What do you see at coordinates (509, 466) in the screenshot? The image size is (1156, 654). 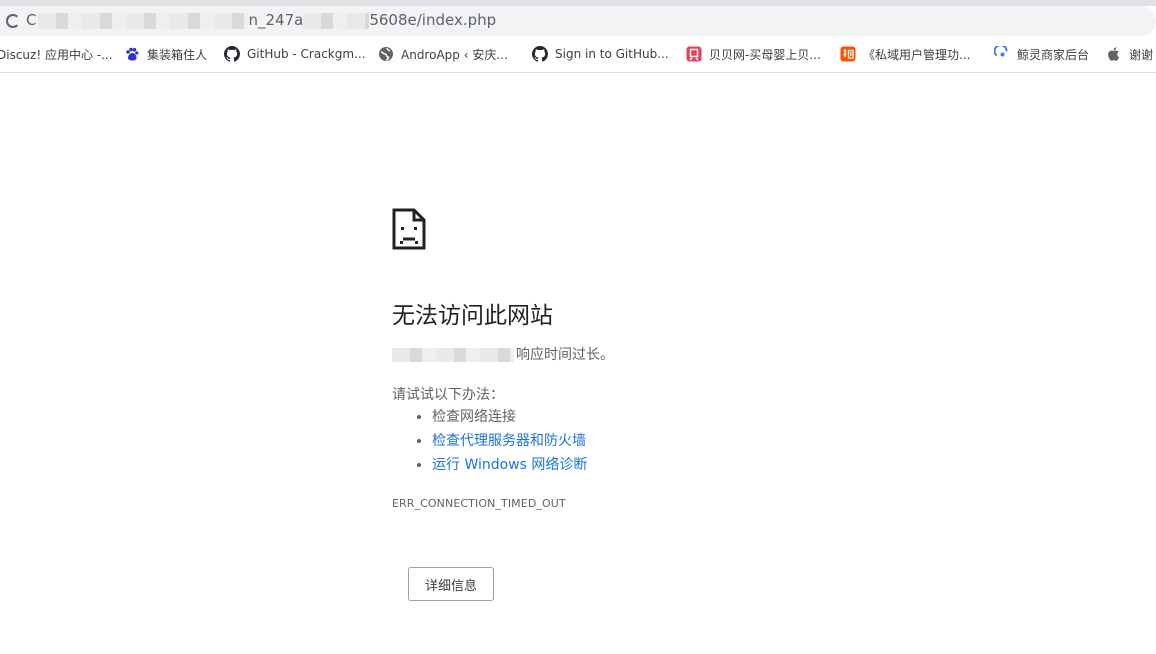 I see `suggestion-run-diagnostics-link: 运行 Windows 网络诊断` at bounding box center [509, 466].